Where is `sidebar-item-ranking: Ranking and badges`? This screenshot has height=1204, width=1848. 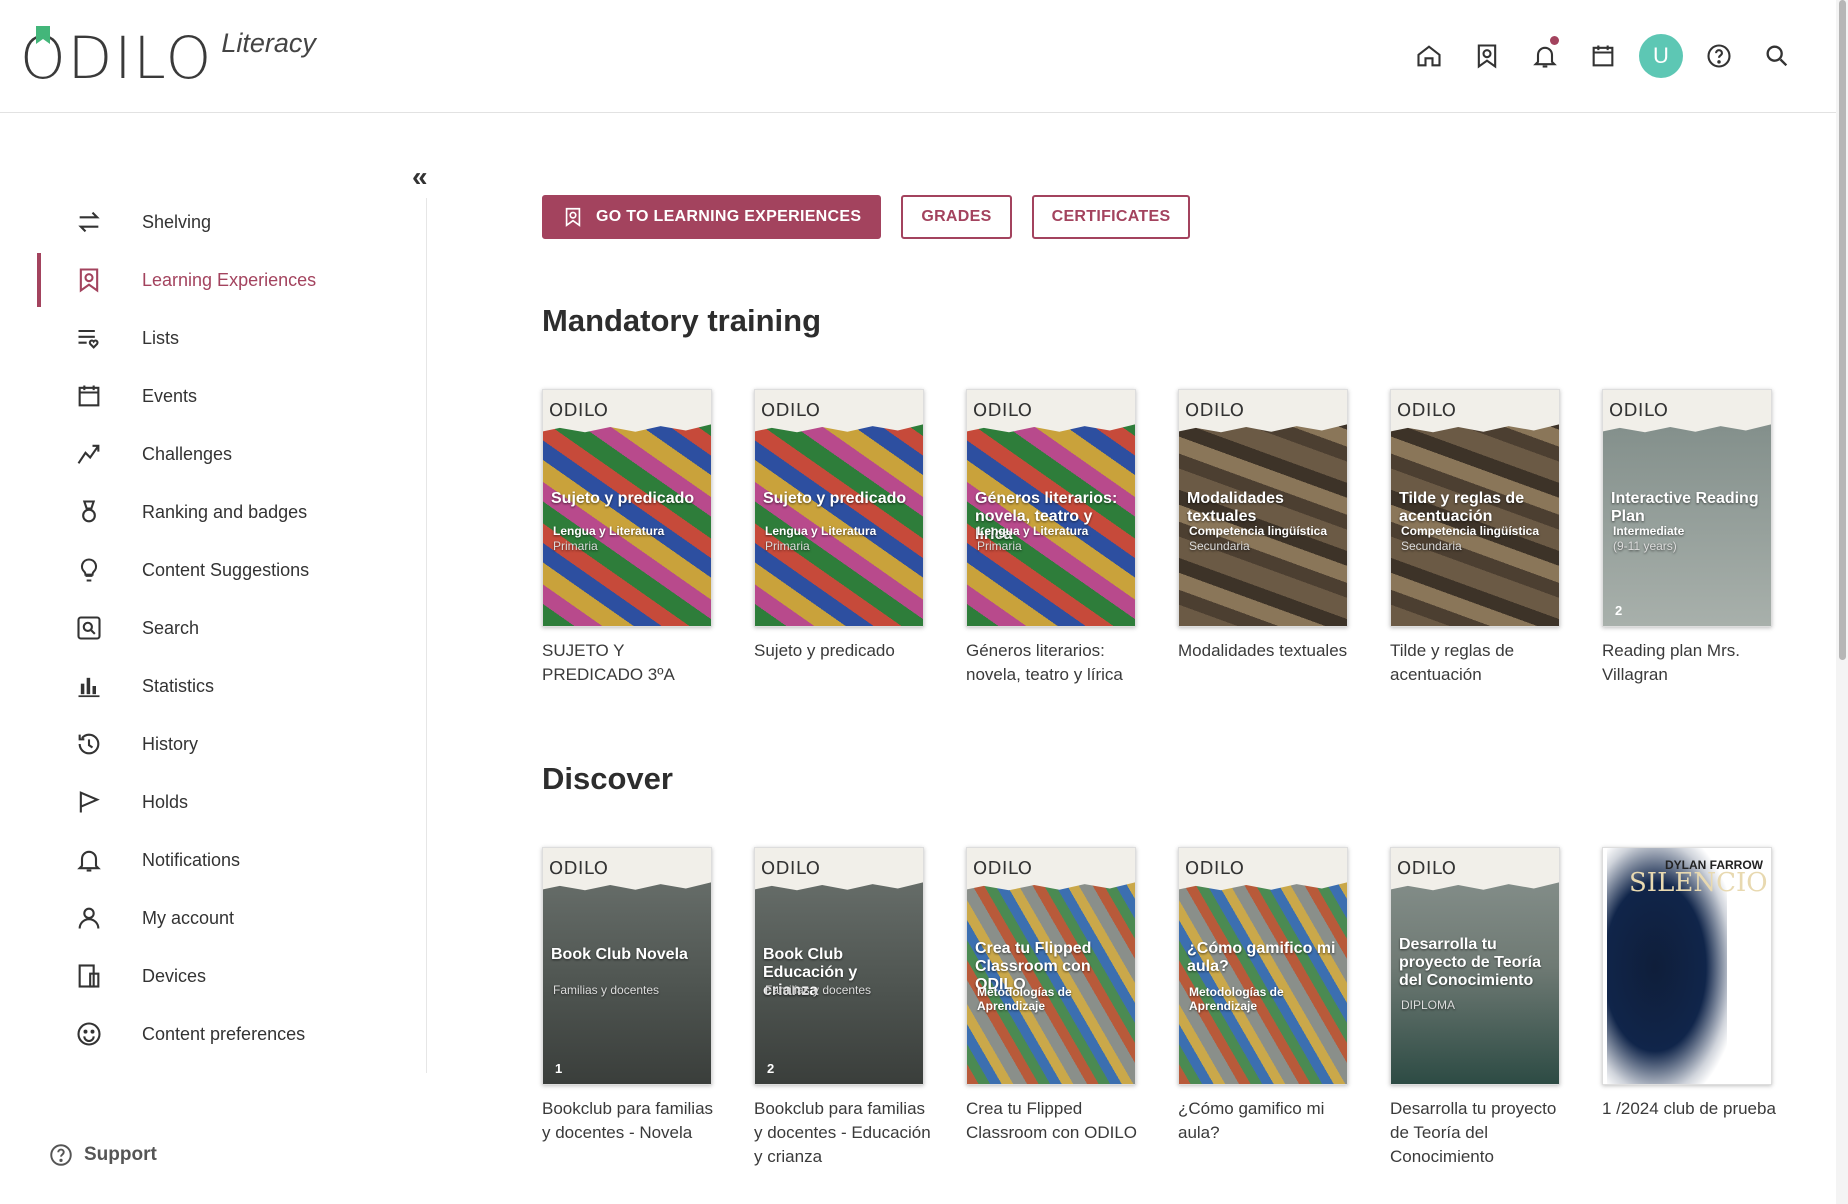 sidebar-item-ranking: Ranking and badges is located at coordinates (213, 512).